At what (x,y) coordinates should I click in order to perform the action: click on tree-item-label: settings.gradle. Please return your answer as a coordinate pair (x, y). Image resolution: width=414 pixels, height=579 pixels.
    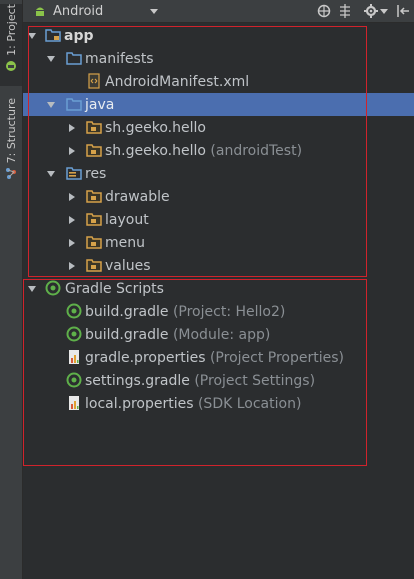
    Looking at the image, I should click on (137, 380).